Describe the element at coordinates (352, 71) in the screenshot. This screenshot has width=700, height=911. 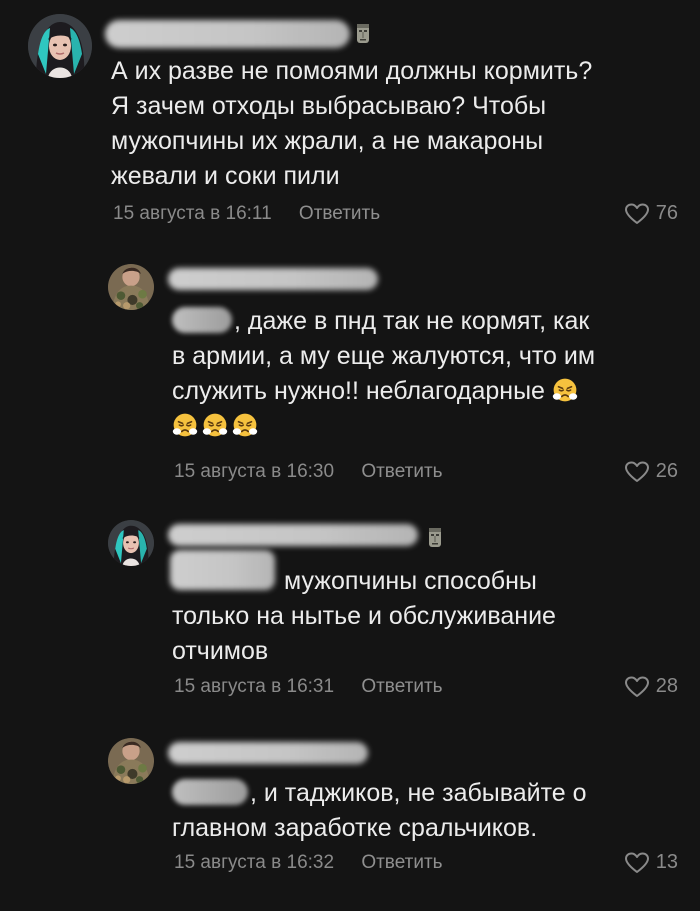
I see `comment-text-line: А их разве не помоями должны кормить?` at that location.